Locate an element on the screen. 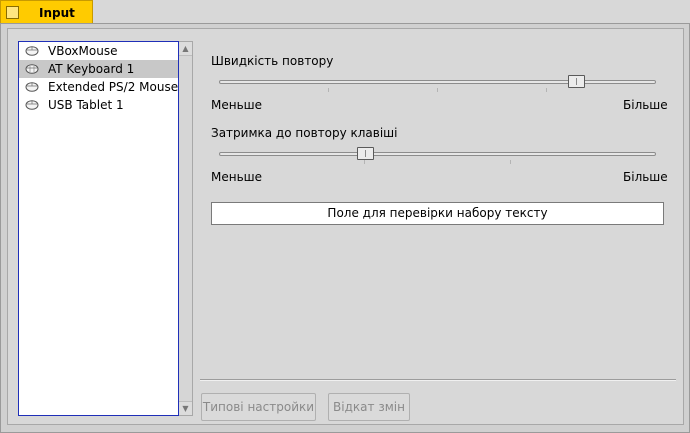  repeat-delay-min-label: Меньше is located at coordinates (237, 177).